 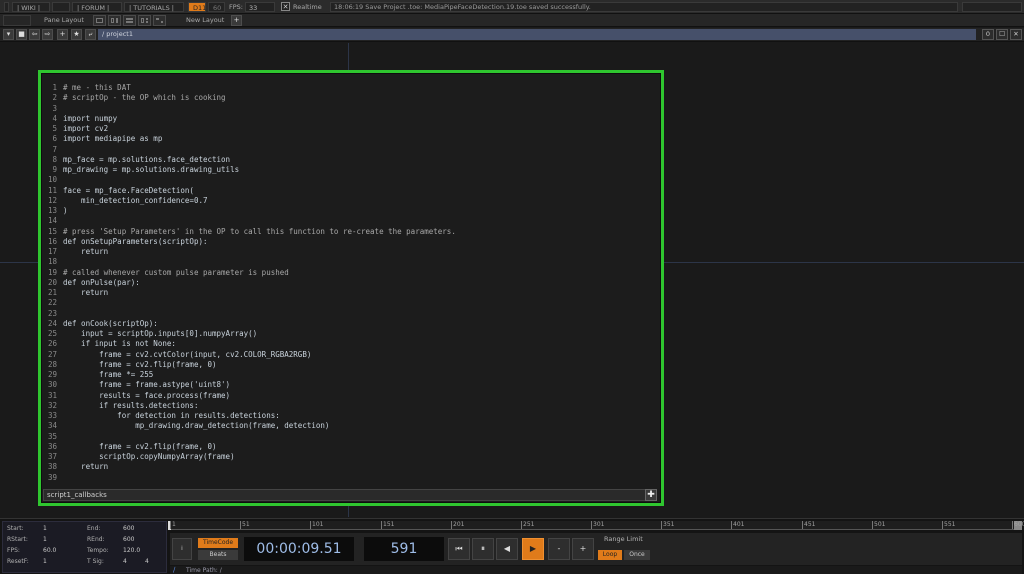 I want to click on beats-mode-button: Beats, so click(x=218, y=555).